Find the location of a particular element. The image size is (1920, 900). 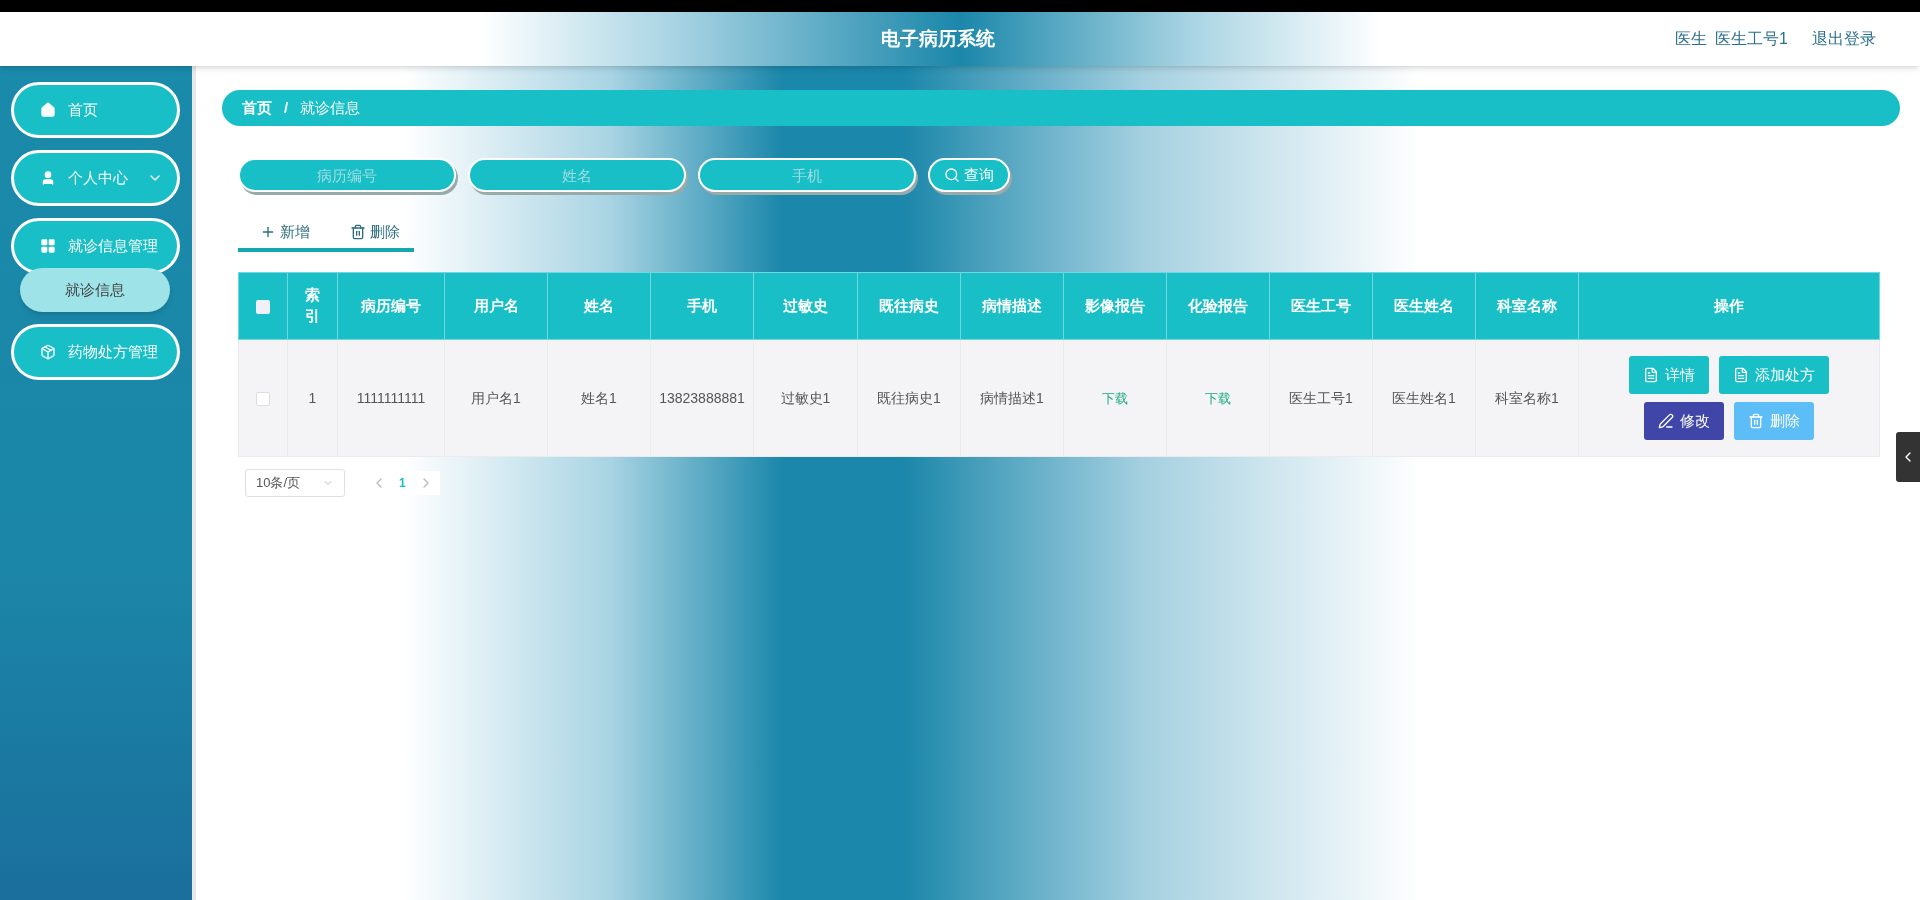

column-header: 化验报告 is located at coordinates (1218, 305).